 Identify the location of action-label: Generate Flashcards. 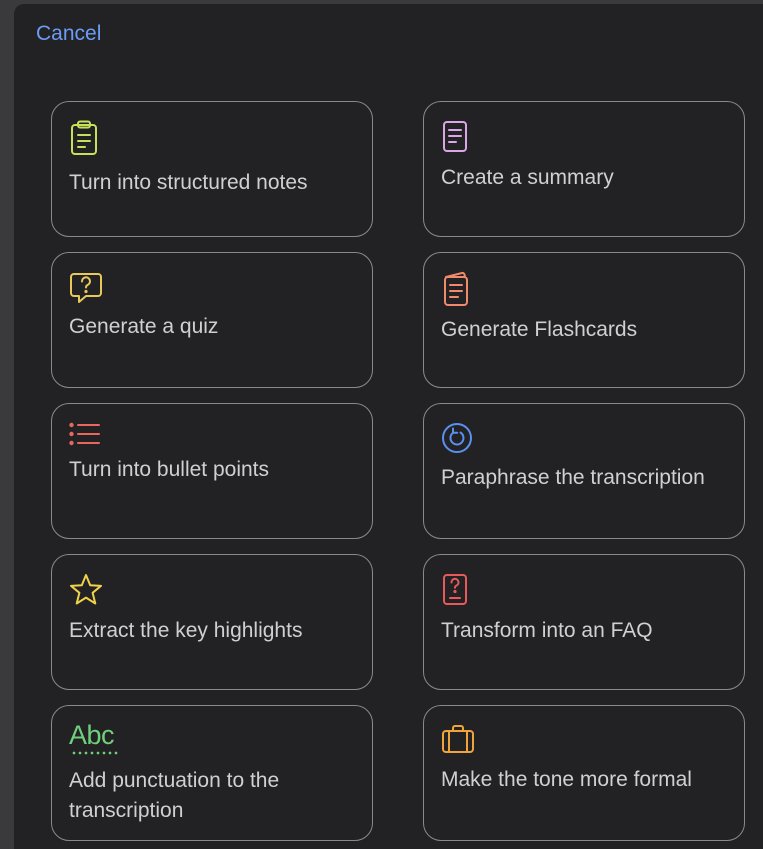
(539, 329).